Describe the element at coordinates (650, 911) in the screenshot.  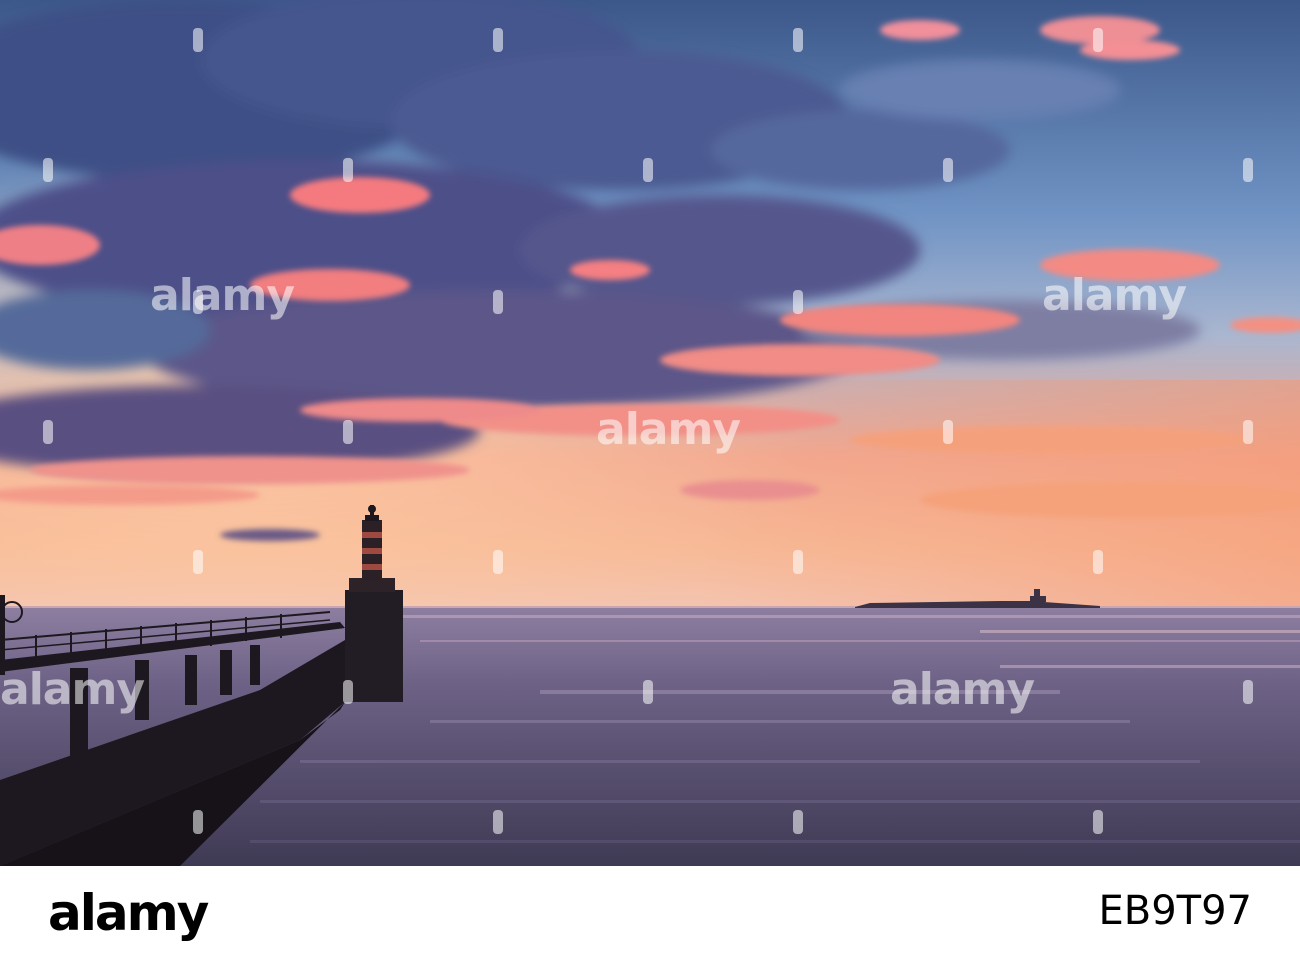
I see `footer-bar: alamy EB9T97` at that location.